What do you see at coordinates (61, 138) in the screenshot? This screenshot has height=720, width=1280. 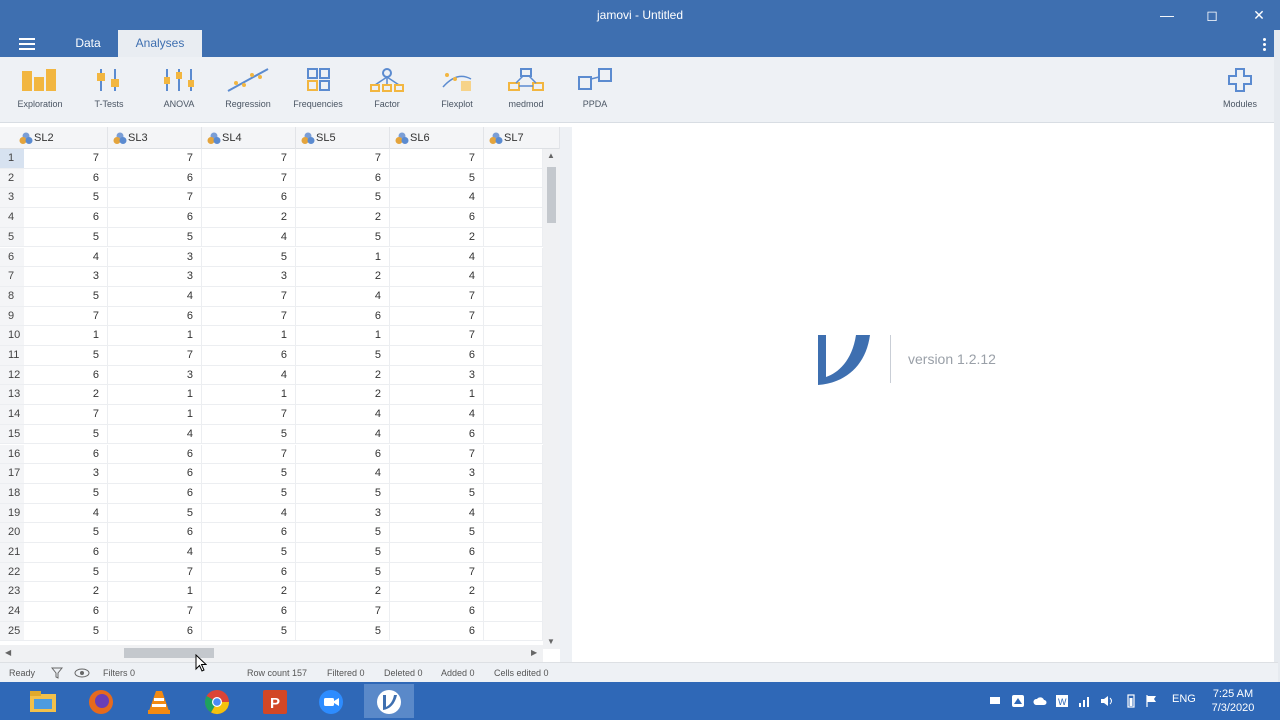 I see `column-header: SL2` at bounding box center [61, 138].